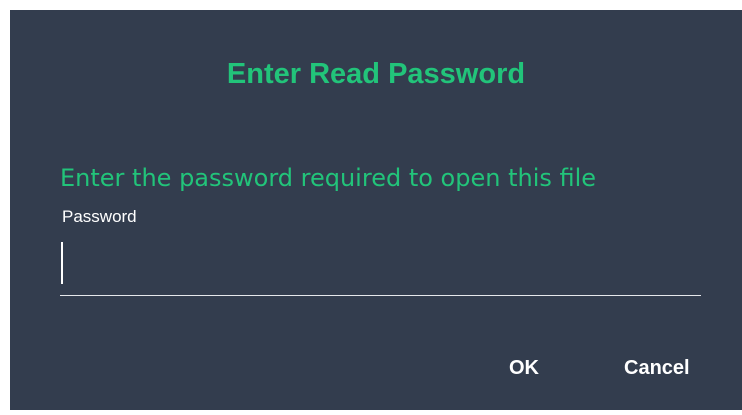  I want to click on cancel-button: Cancel, so click(670, 368).